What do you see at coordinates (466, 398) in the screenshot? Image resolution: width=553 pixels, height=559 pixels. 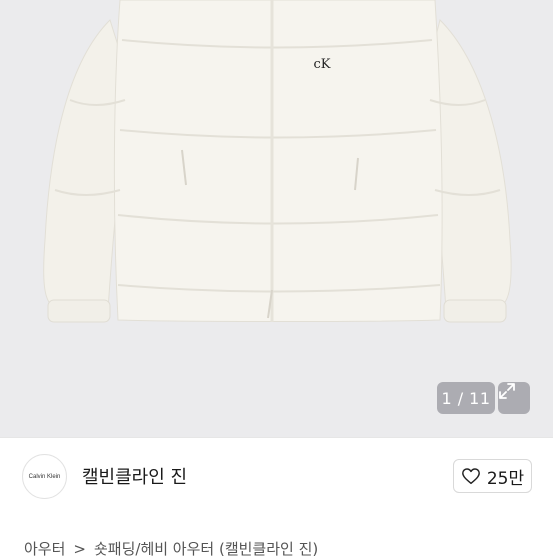 I see `image-counter: 1 / 11` at bounding box center [466, 398].